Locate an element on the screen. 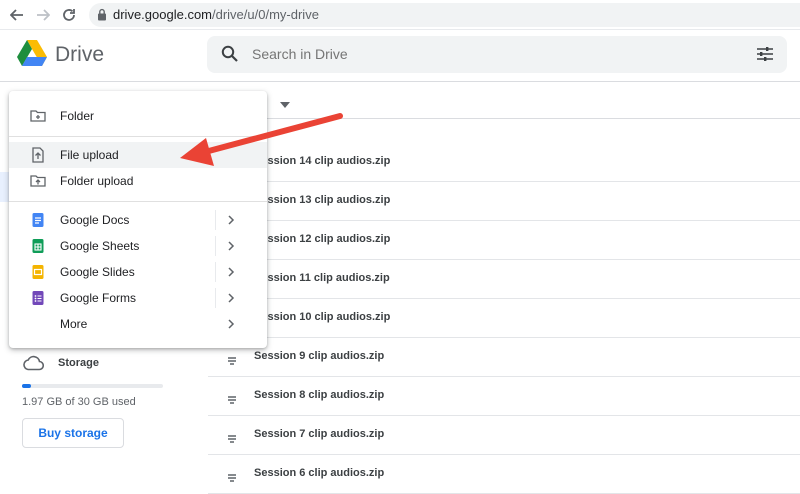 The image size is (800, 494). url-path: /drive/u/0/my-drive is located at coordinates (265, 14).